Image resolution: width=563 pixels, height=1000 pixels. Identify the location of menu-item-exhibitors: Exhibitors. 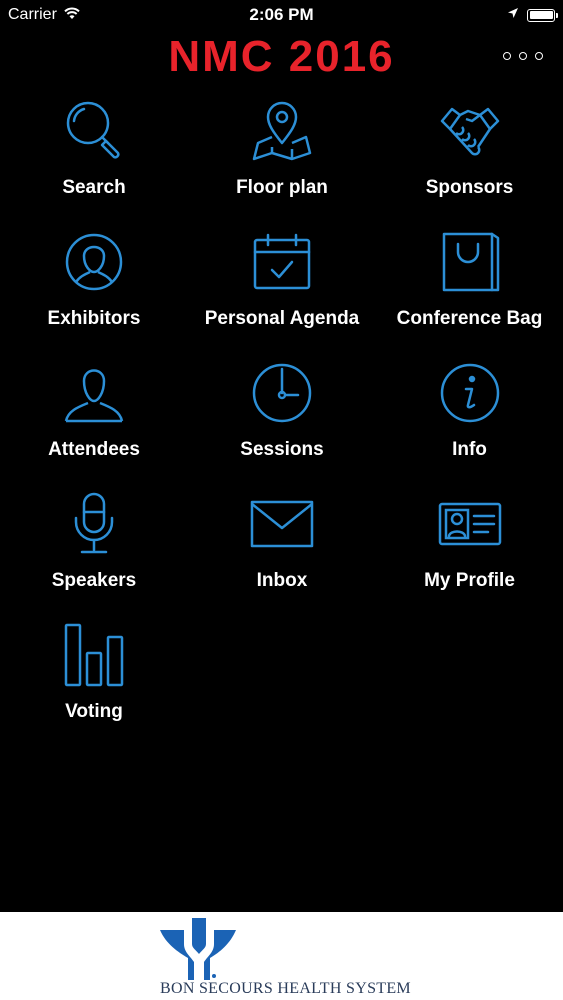
(94, 291).